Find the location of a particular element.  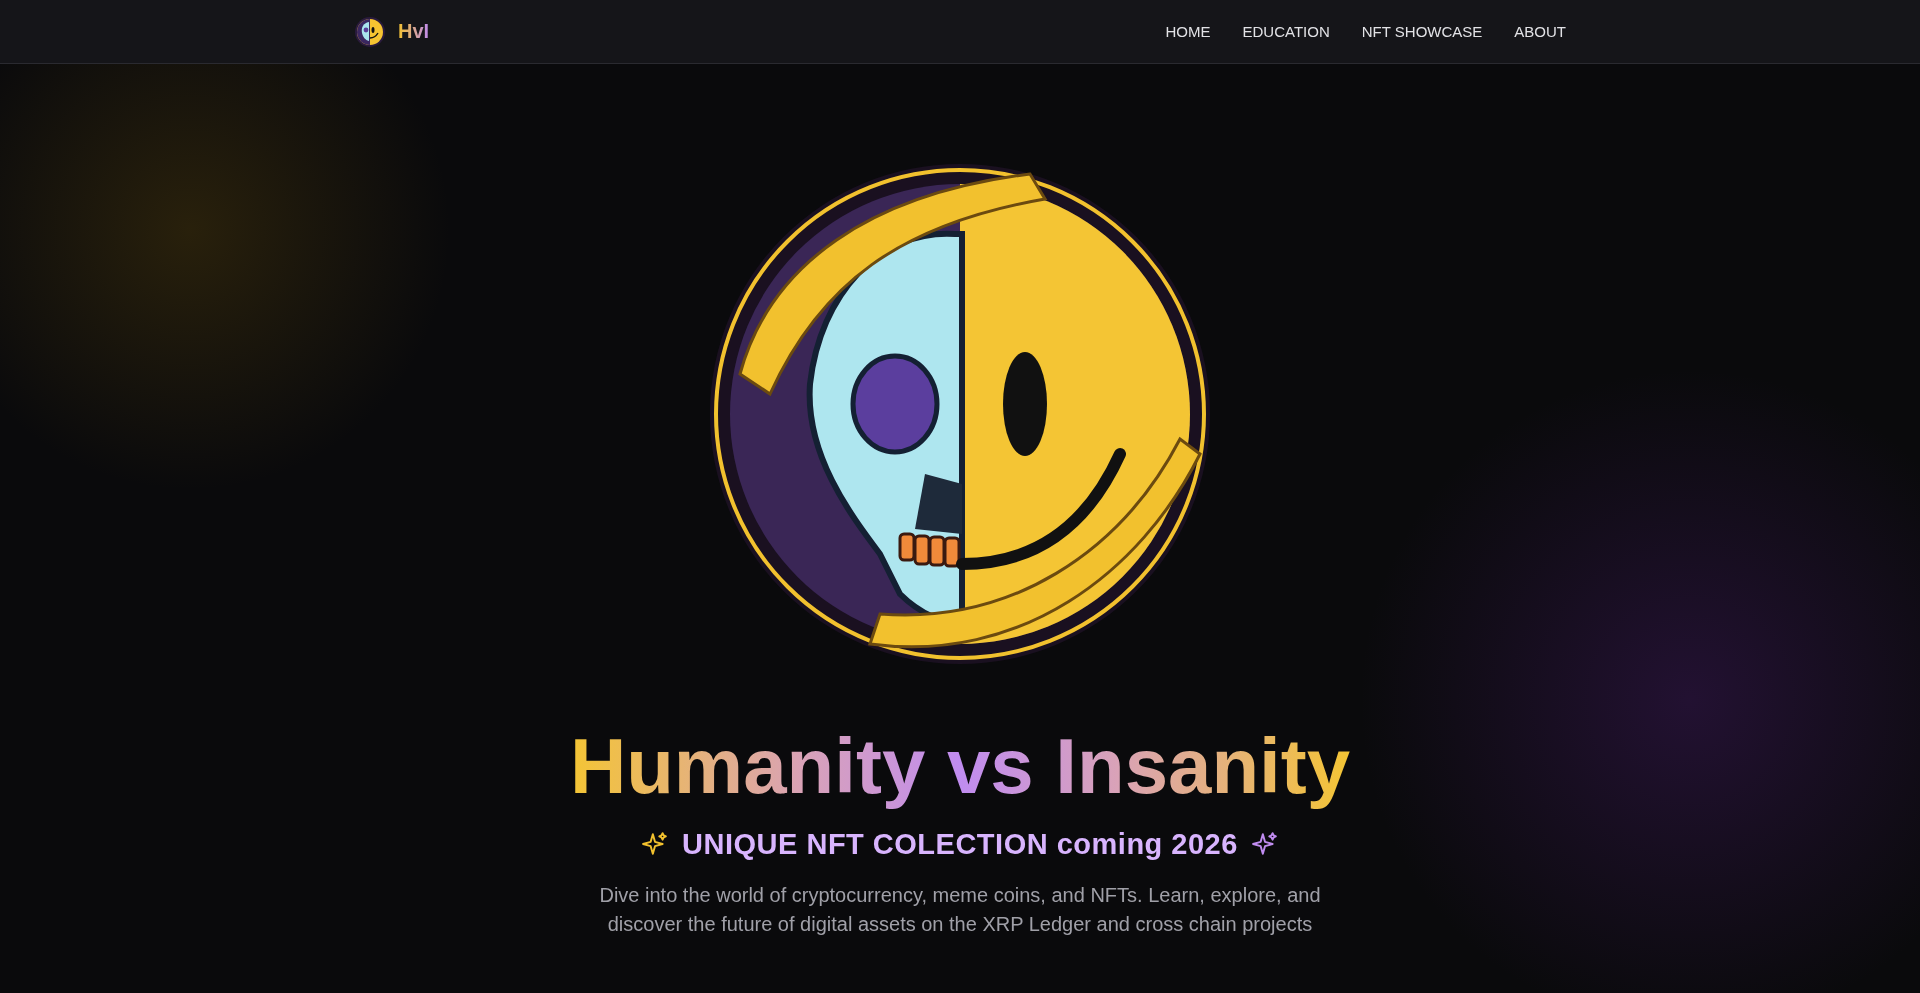

skull-smiley-logo-icon is located at coordinates (370, 31).